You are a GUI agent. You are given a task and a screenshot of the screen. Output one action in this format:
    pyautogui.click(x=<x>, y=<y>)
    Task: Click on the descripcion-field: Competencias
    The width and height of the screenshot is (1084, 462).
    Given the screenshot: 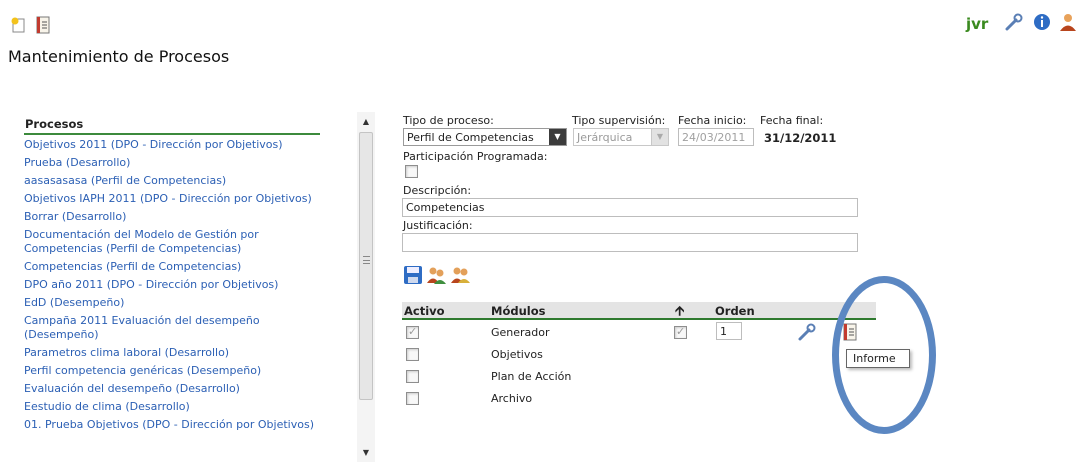 What is the action you would take?
    pyautogui.click(x=630, y=207)
    